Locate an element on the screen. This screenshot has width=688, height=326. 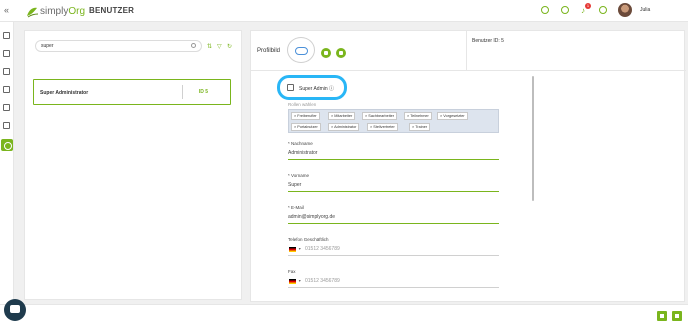
email-label: * E-Mail is located at coordinates (296, 207).